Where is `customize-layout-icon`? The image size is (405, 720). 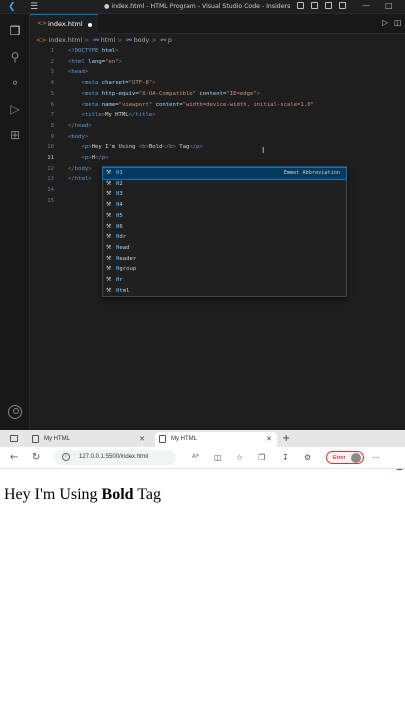 customize-layout-icon is located at coordinates (342, 5).